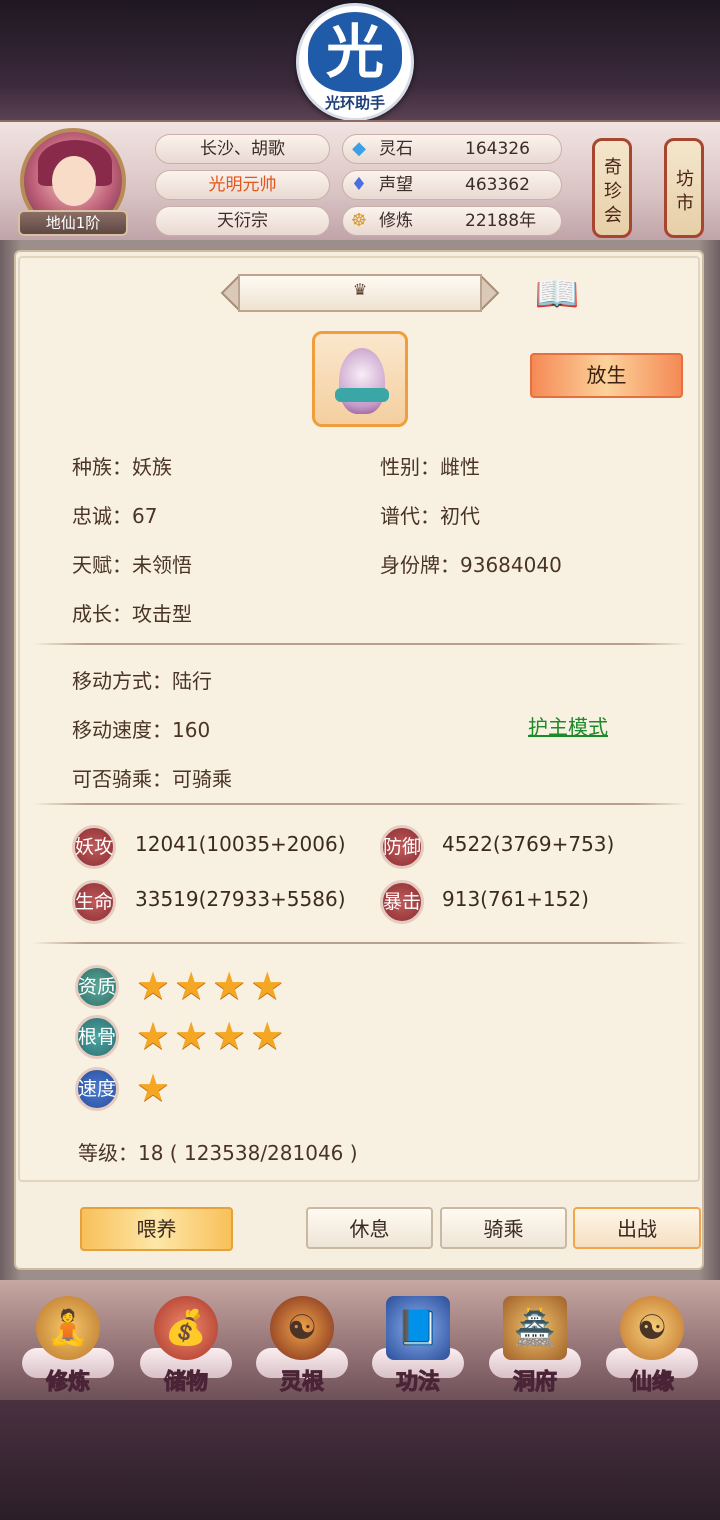  I want to click on aptitude-stars: ★ ★ ★ ★, so click(210, 986).